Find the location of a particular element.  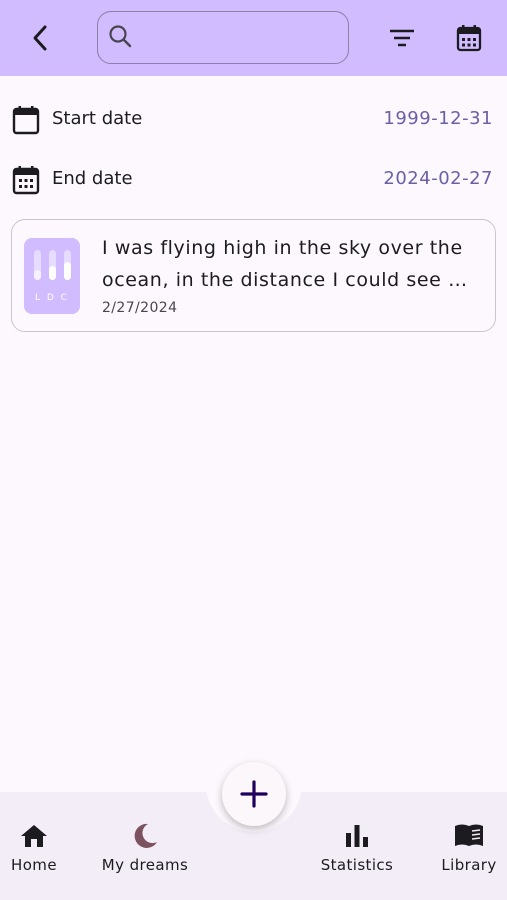

search-icon is located at coordinates (121, 39).